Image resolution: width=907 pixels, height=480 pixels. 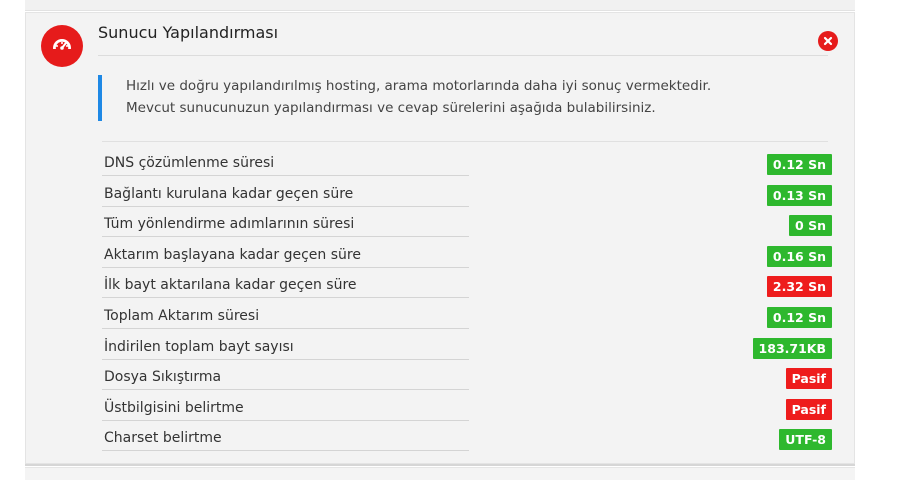 What do you see at coordinates (285, 349) in the screenshot?
I see `metric-label: İndirilen toplam bayt sayısı` at bounding box center [285, 349].